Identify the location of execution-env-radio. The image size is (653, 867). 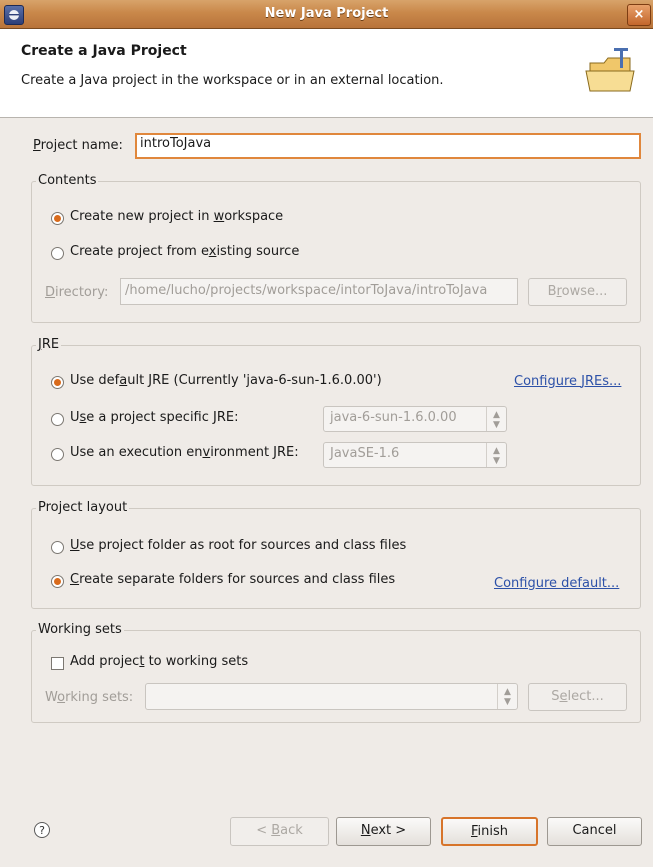
(57, 454).